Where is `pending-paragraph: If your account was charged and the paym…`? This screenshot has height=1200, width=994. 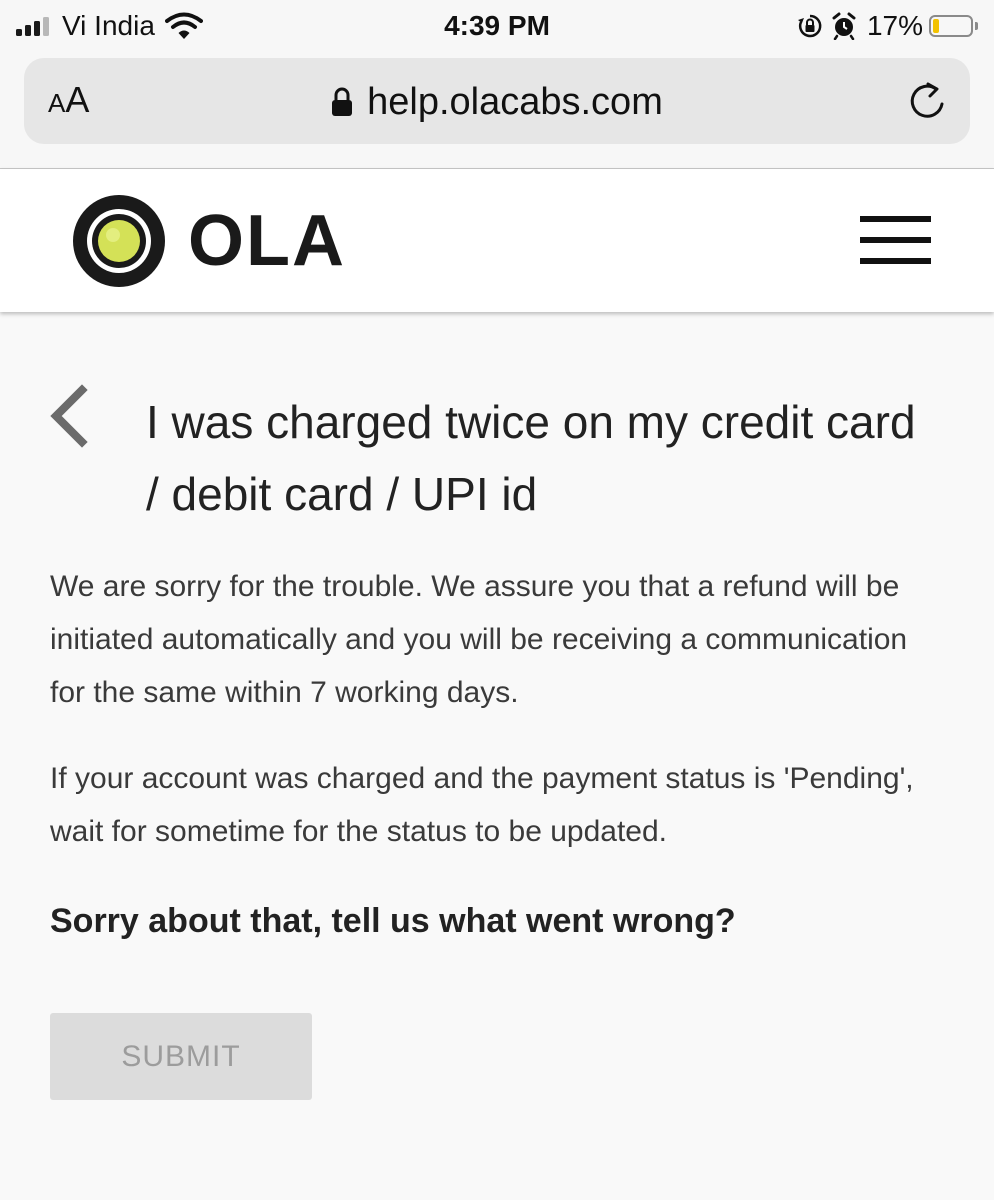
pending-paragraph: If your account was charged and the paym… is located at coordinates (482, 805).